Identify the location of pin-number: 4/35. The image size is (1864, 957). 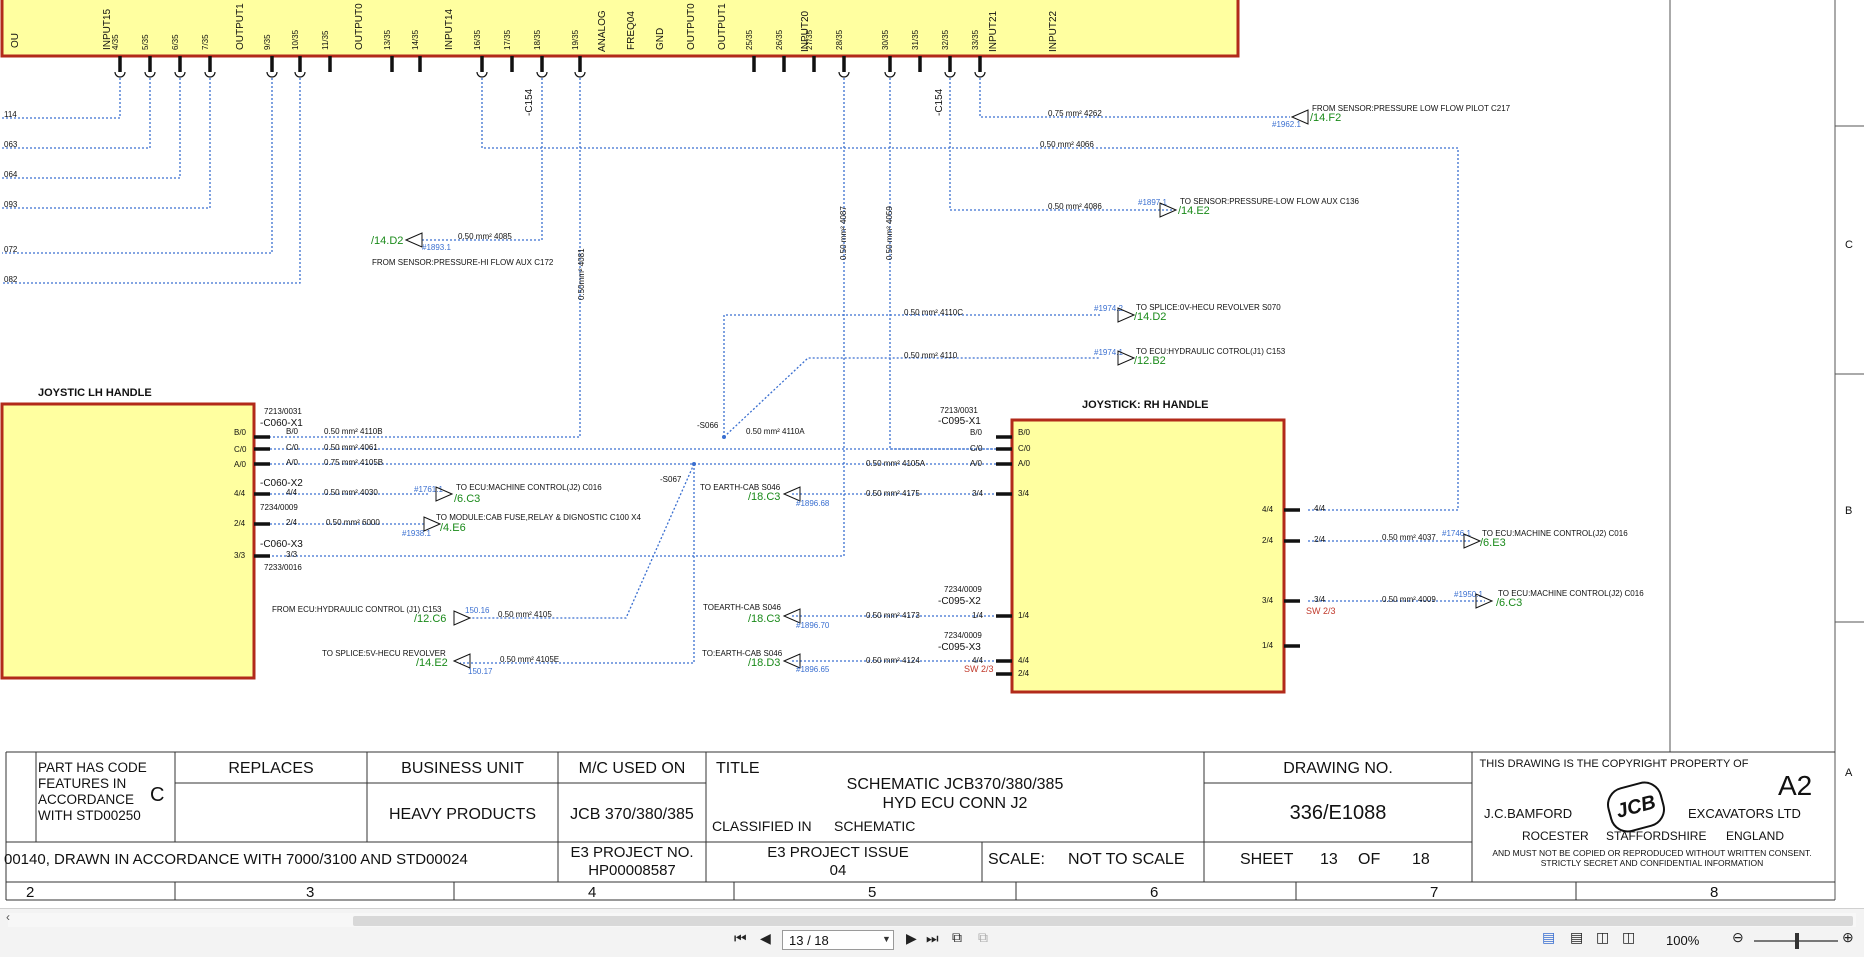
(115, 42).